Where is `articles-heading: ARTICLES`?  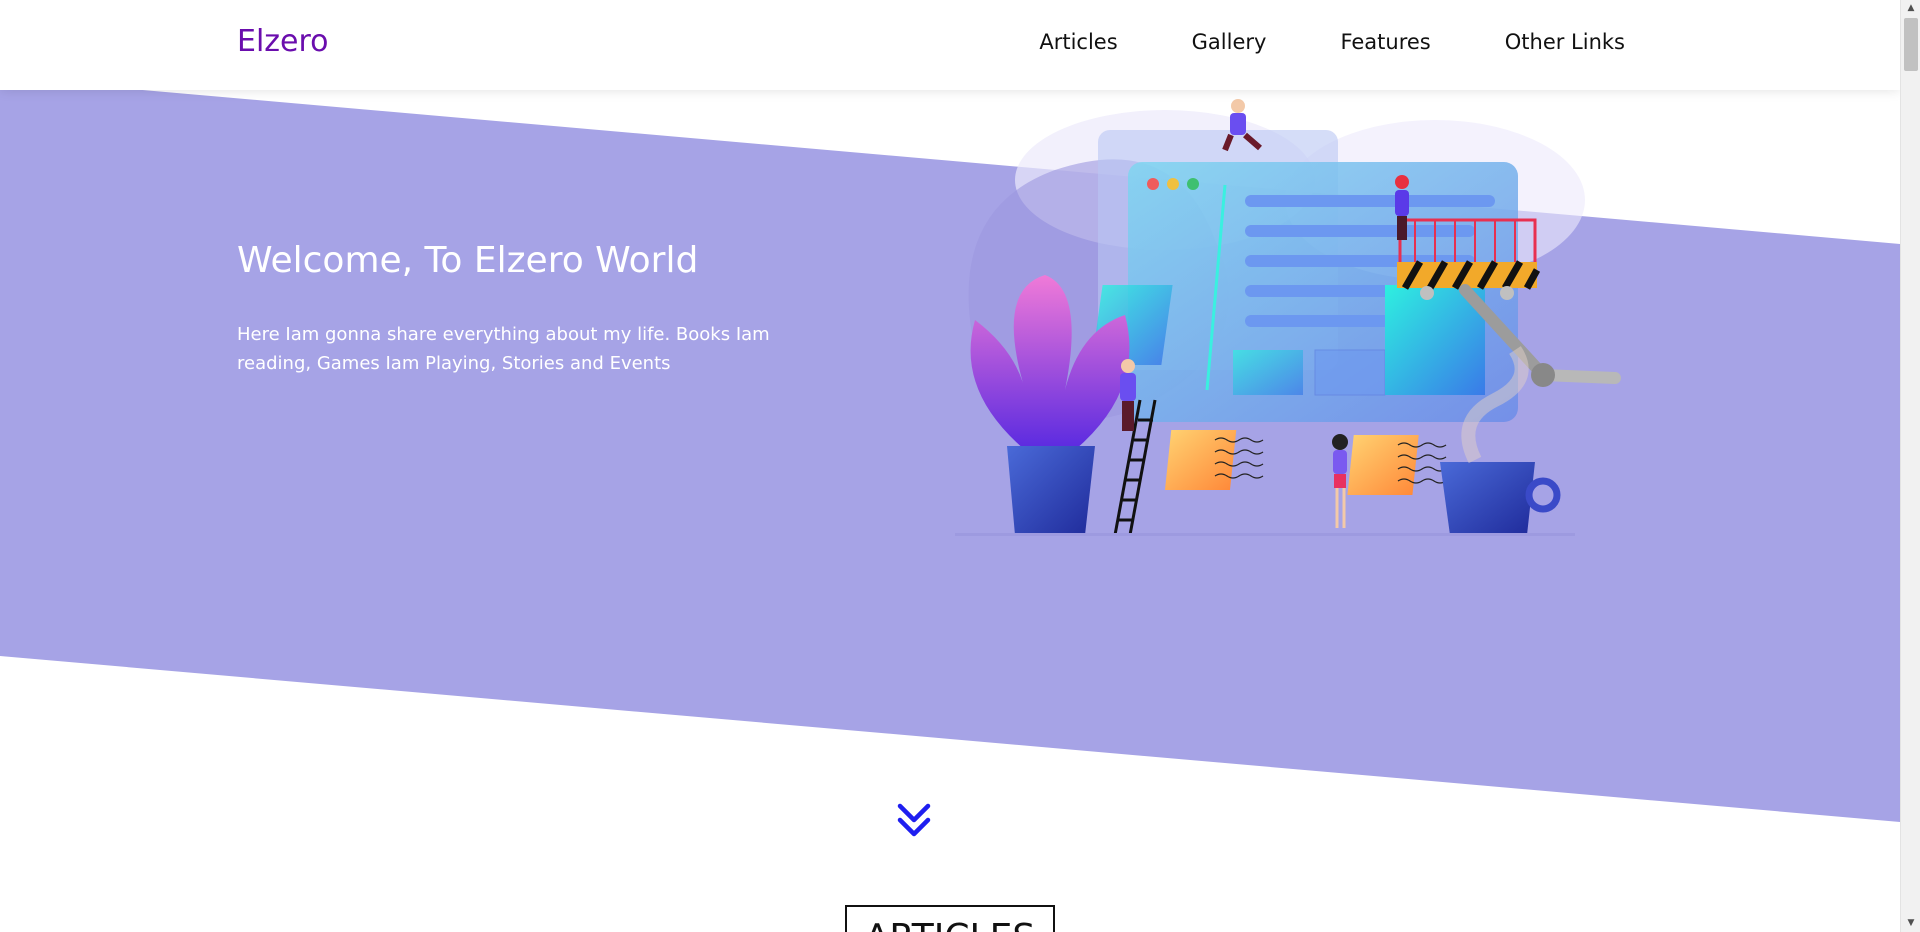
articles-heading: ARTICLES is located at coordinates (950, 918).